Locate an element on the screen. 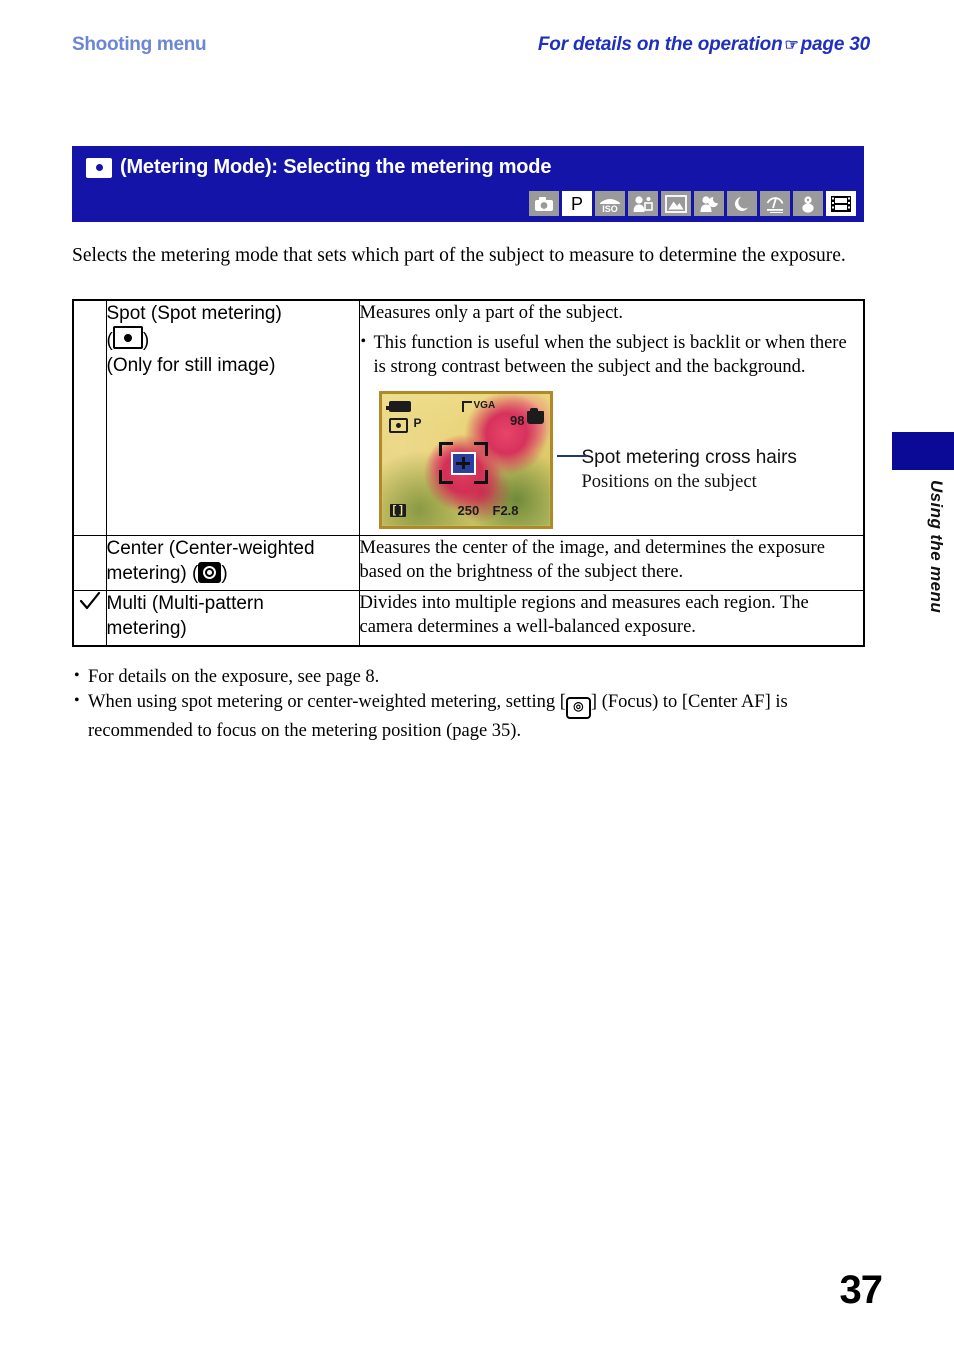 Image resolution: width=954 pixels, height=1357 pixels. list-item: For details on the exposure, see page 8. is located at coordinates (467, 676).